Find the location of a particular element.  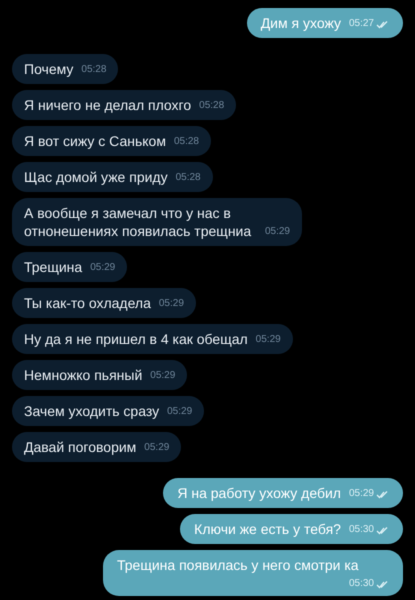

message-text: Почему is located at coordinates (49, 69).